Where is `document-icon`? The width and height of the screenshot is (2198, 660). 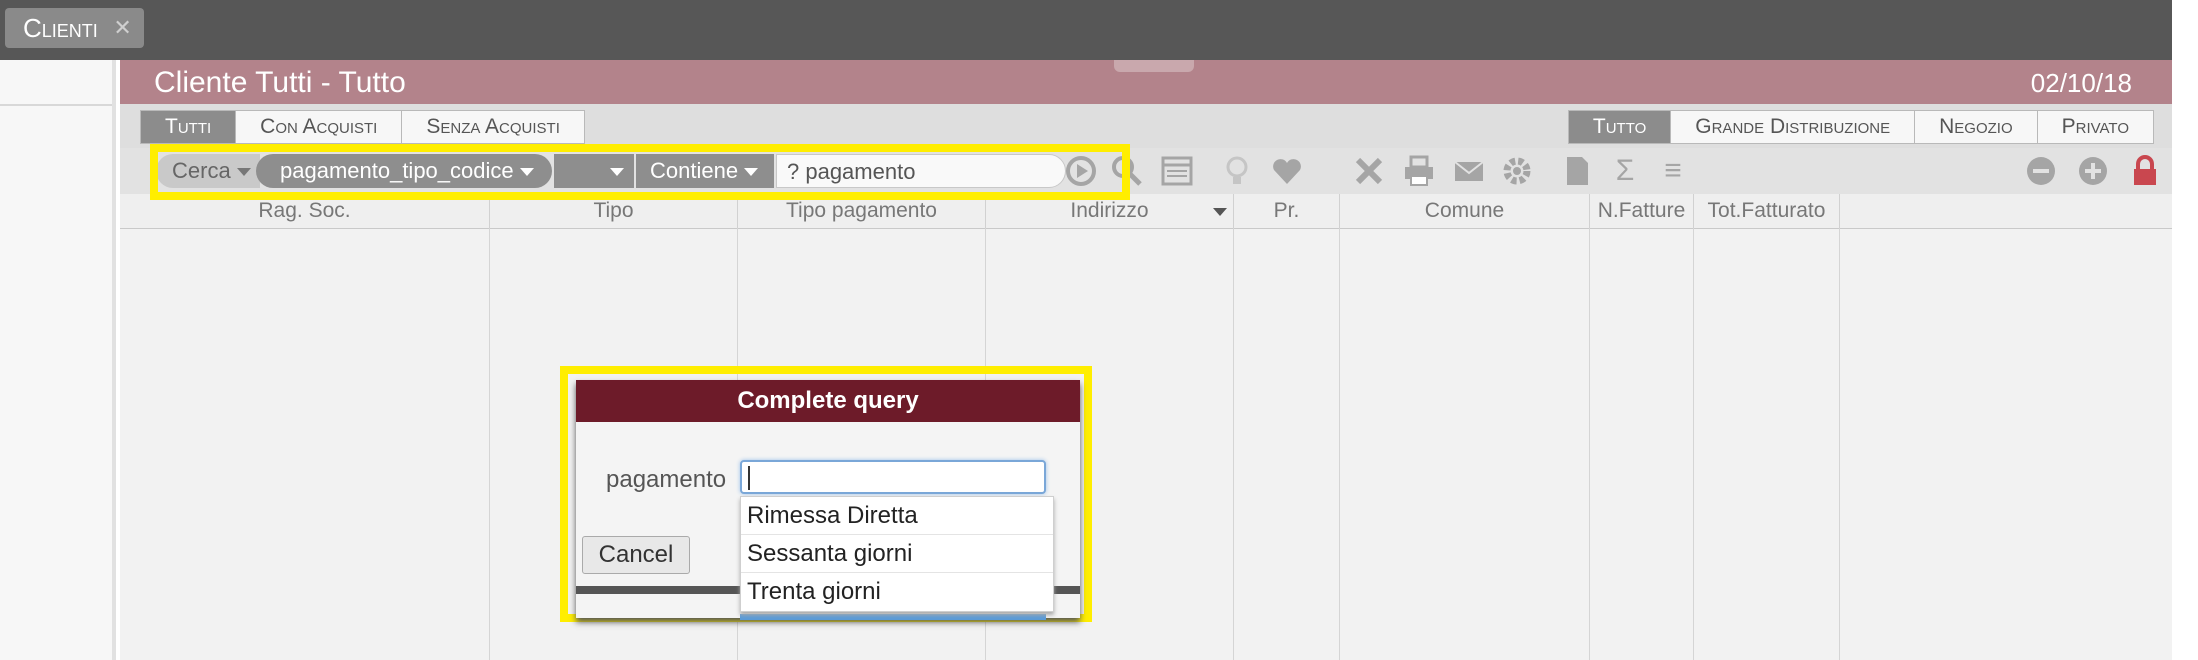 document-icon is located at coordinates (1577, 171).